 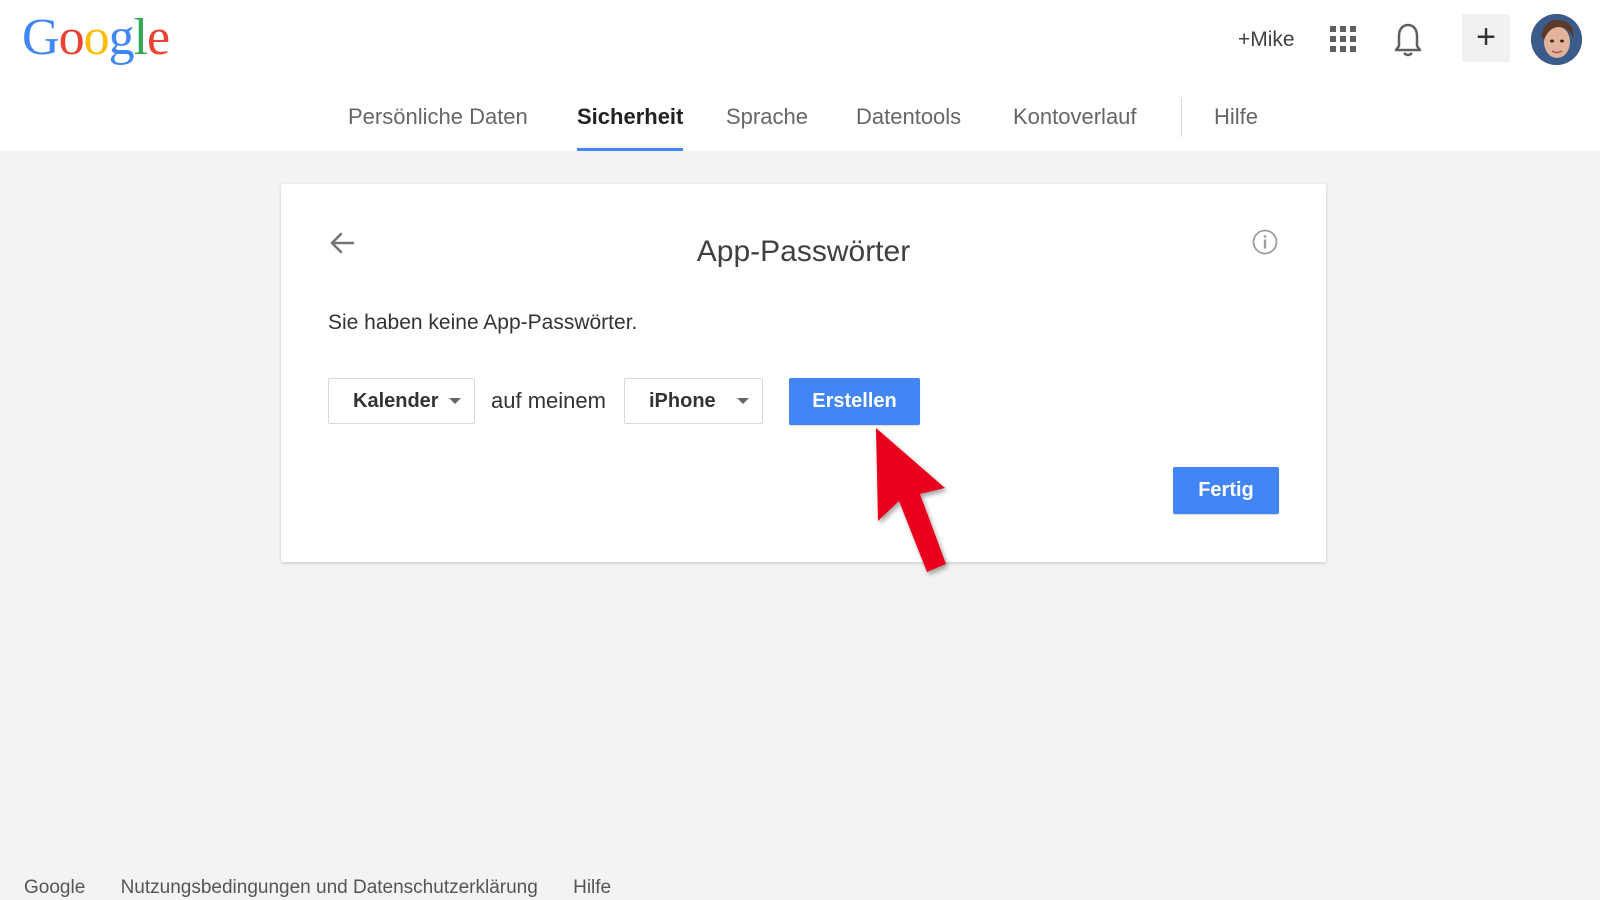 I want to click on create-button: Erstellen, so click(x=854, y=401).